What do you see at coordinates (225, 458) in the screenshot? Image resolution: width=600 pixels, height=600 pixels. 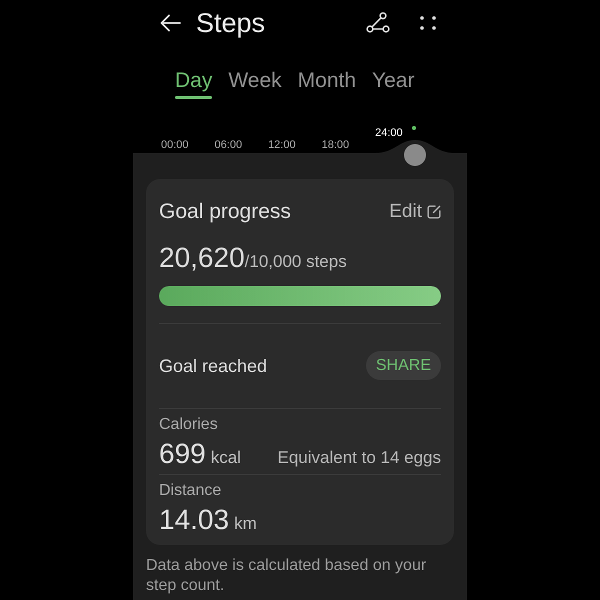 I see `metric-unit: kcal` at bounding box center [225, 458].